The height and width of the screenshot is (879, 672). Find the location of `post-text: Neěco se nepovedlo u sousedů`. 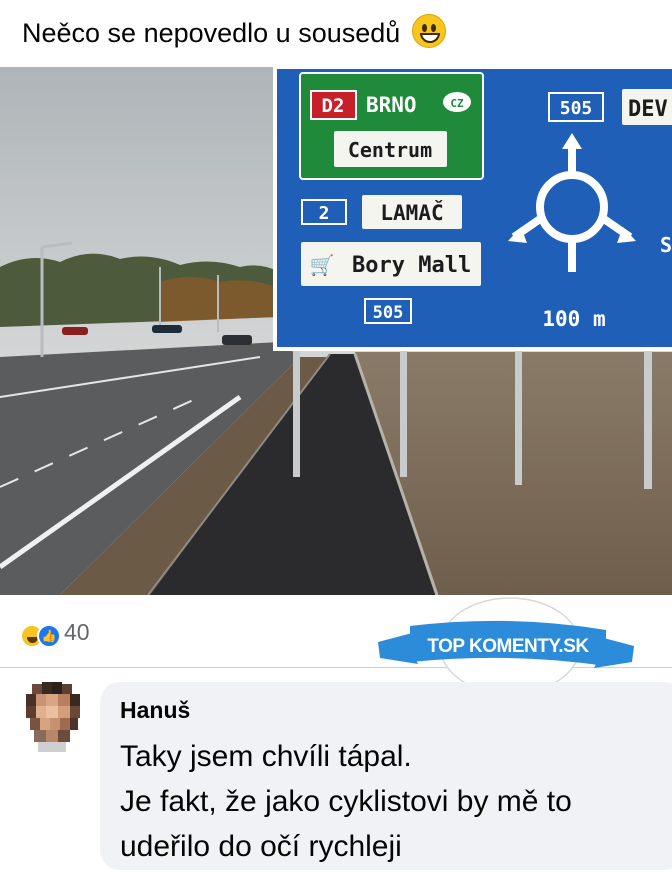

post-text: Neěco se nepovedlo u sousedů is located at coordinates (234, 31).